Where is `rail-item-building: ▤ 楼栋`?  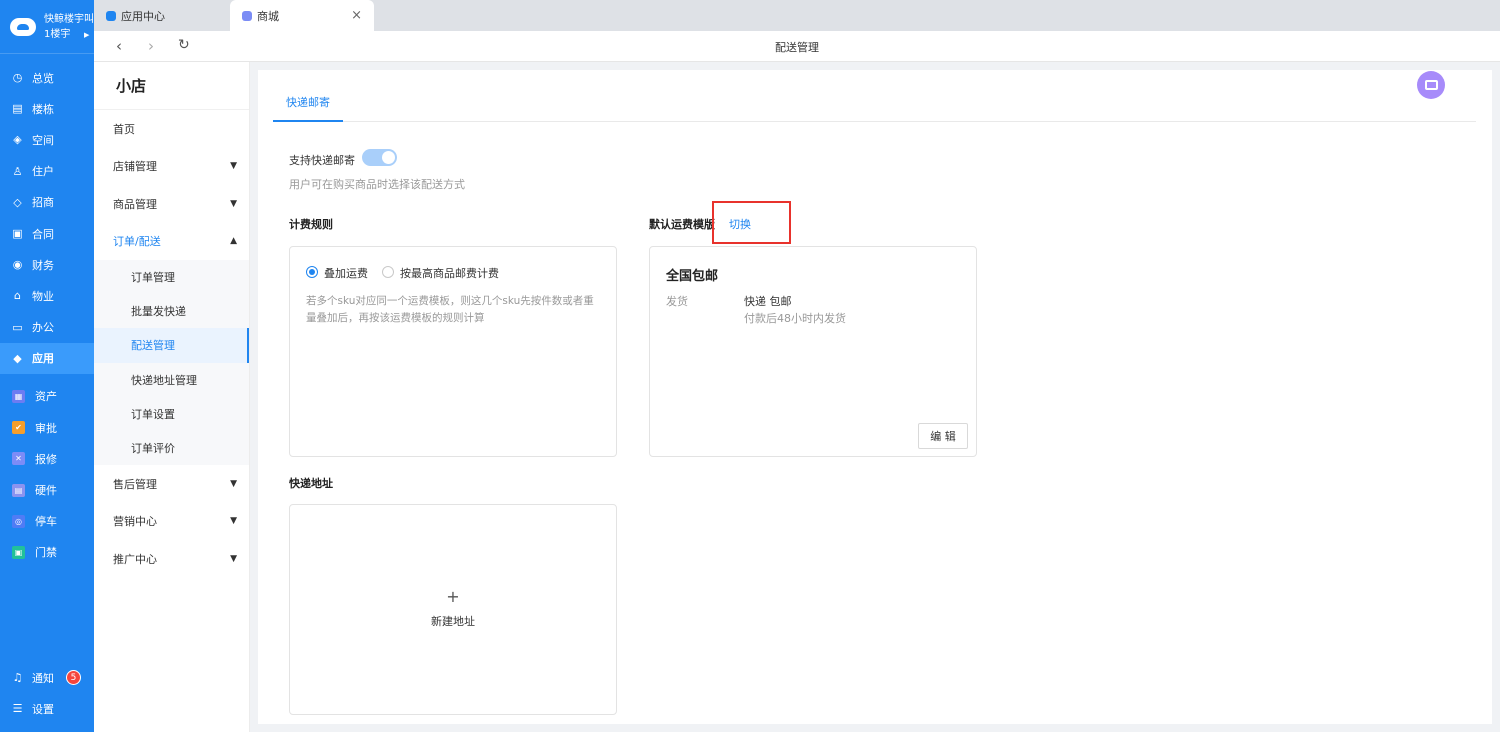
rail-item-building: ▤ 楼栋 is located at coordinates (47, 108).